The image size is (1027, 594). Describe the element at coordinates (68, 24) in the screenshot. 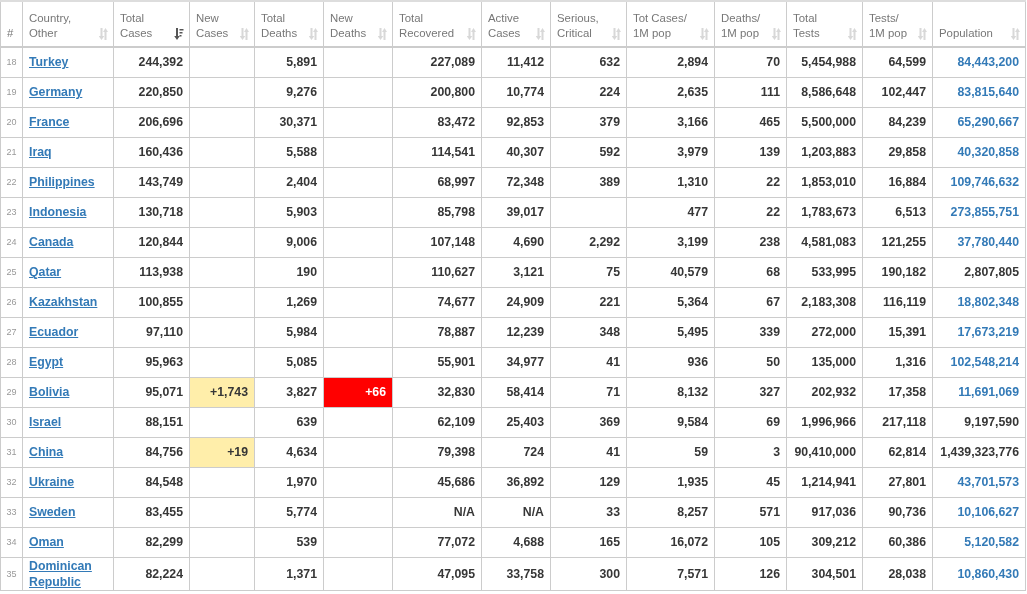

I see `column-header: Country, Other` at that location.